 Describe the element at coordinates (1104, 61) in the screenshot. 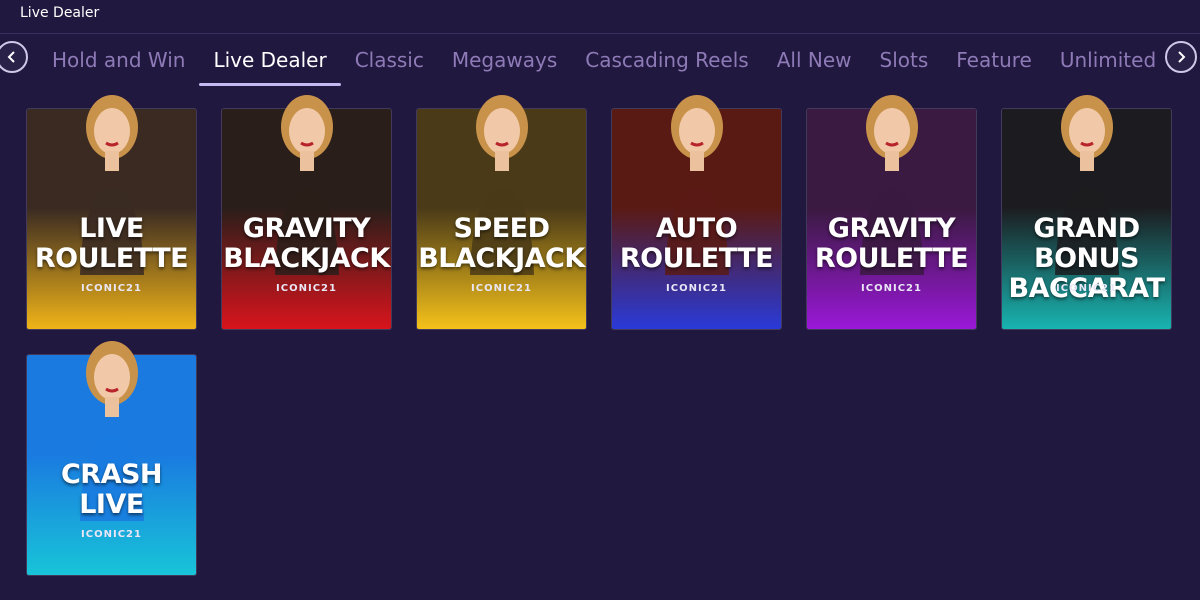

I see `tab-unlimited-play: Unlimited Play` at that location.